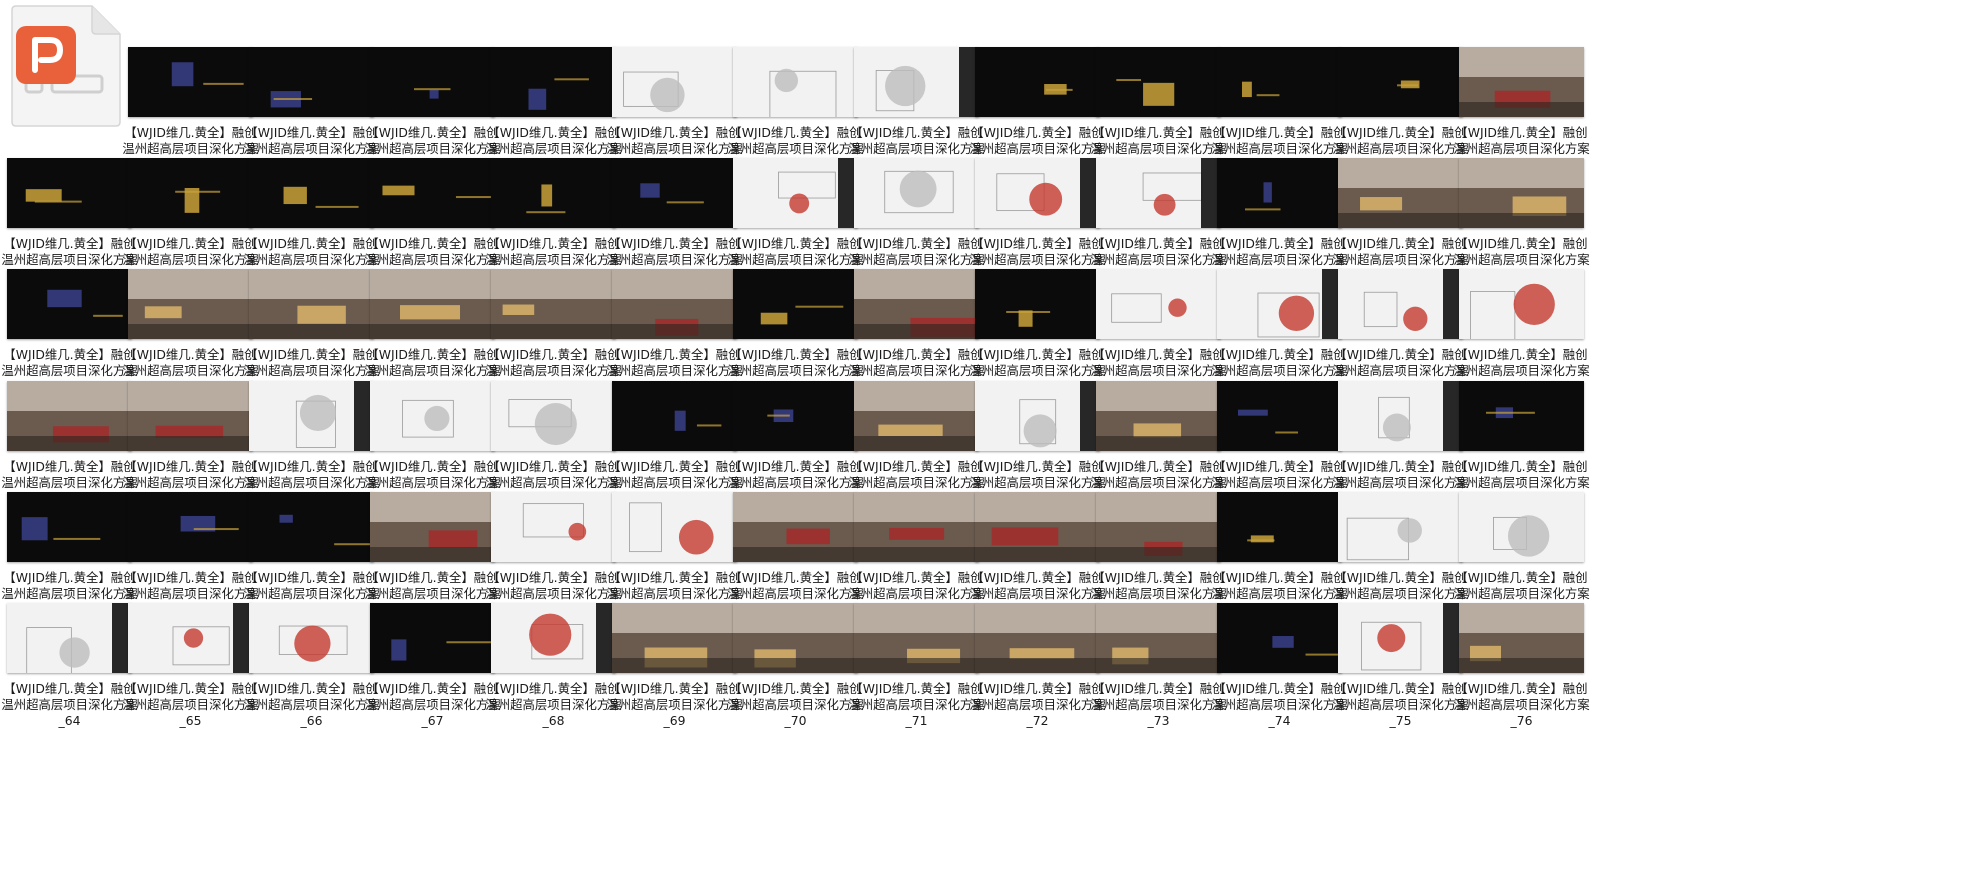 The width and height of the screenshot is (1961, 889). Describe the element at coordinates (66, 66) in the screenshot. I see `wps-presentation-icon` at that location.